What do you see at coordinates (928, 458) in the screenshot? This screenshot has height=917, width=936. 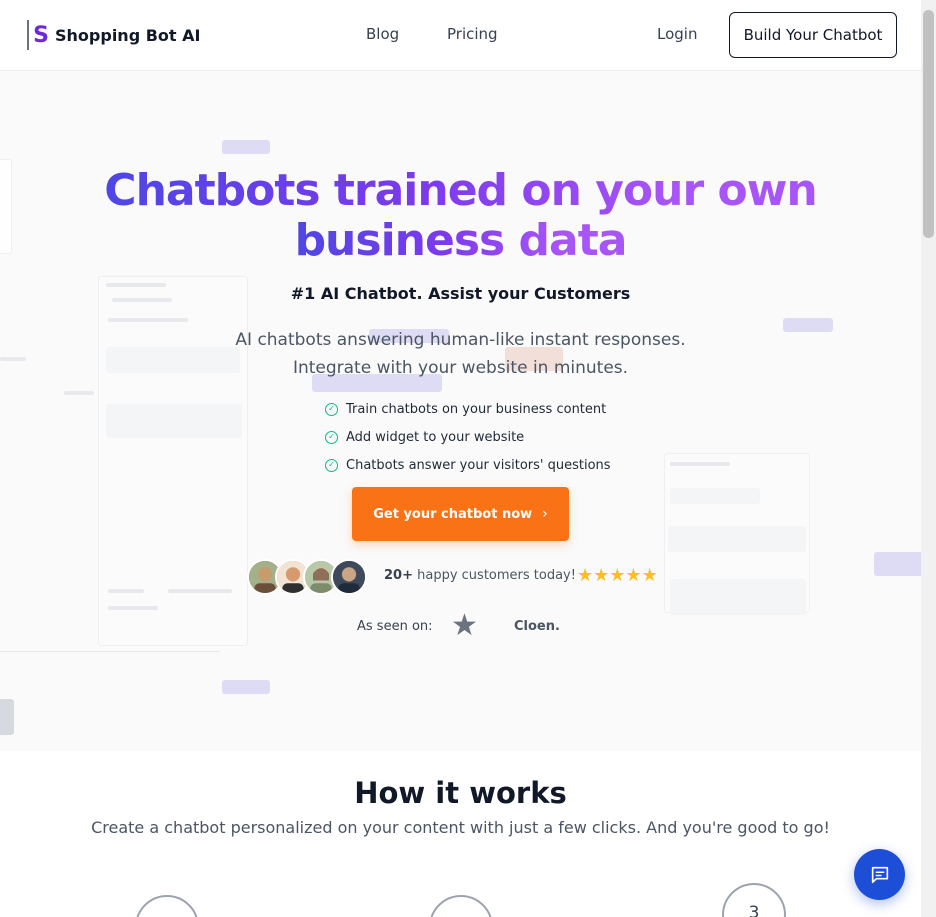 I see `scrollbar` at bounding box center [928, 458].